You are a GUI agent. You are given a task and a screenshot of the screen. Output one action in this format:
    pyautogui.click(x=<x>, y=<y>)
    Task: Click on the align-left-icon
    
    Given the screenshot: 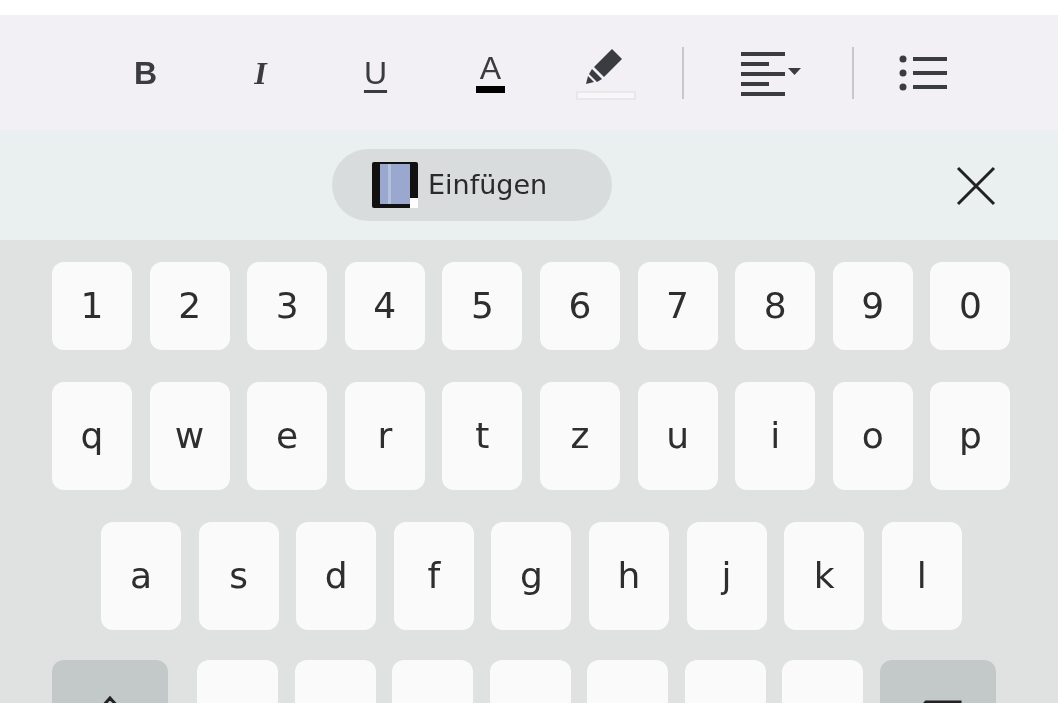 What is the action you would take?
    pyautogui.click(x=770, y=72)
    